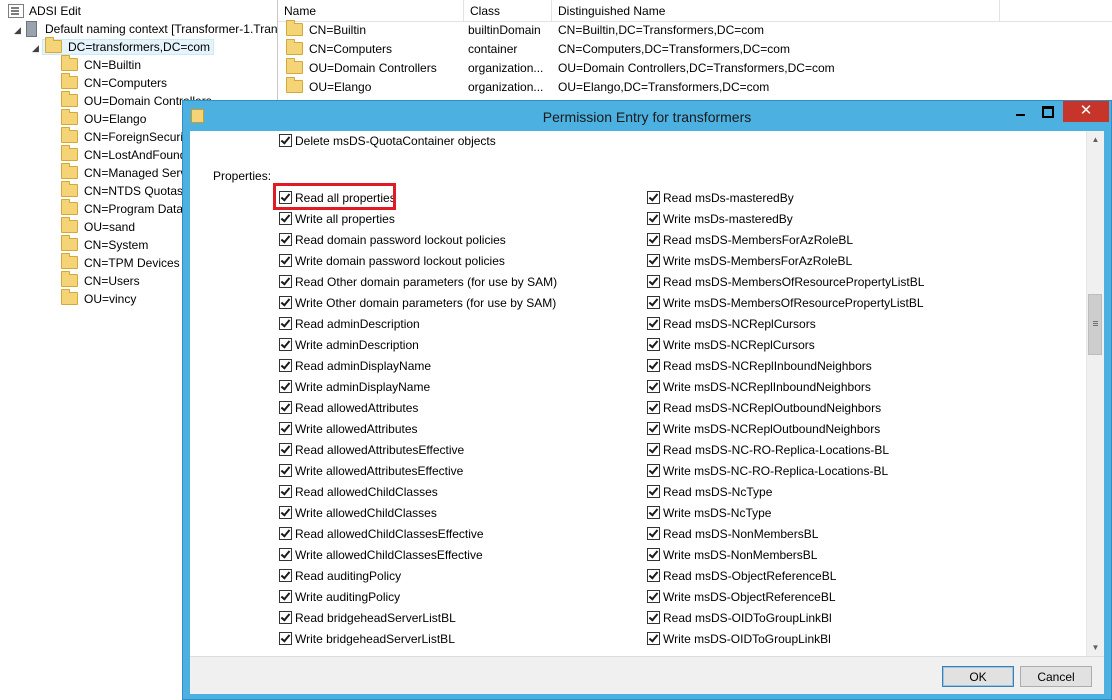 The height and width of the screenshot is (700, 1112). Describe the element at coordinates (348, 429) in the screenshot. I see `permission-left-checkbox: Write allowedAttributes` at that location.